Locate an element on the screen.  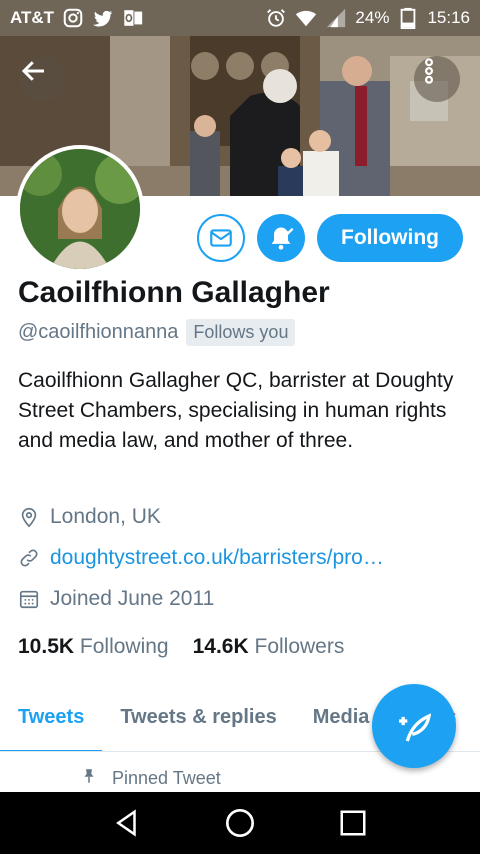
following-count-link: 10.5K Following is located at coordinates (93, 647).